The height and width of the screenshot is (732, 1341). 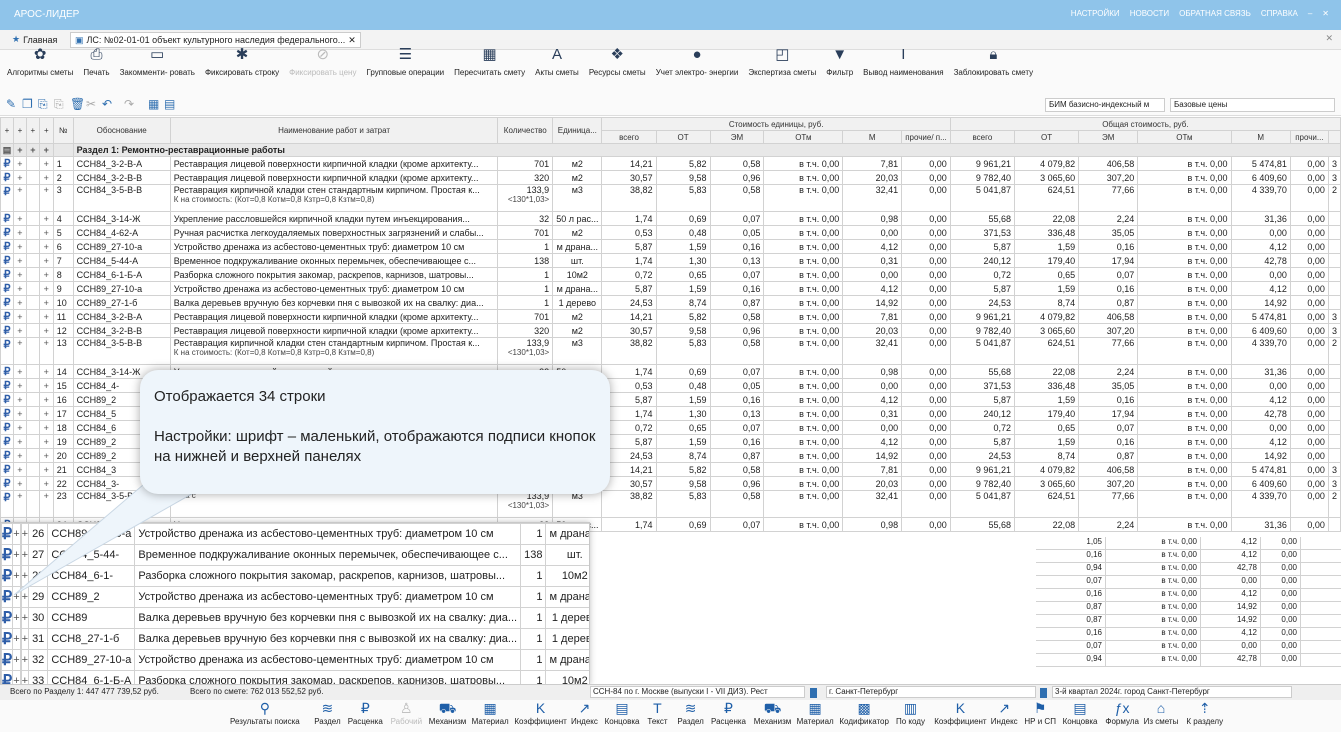 I want to click on ribbon-button-printer: ⎙ Печать, so click(x=96, y=70).